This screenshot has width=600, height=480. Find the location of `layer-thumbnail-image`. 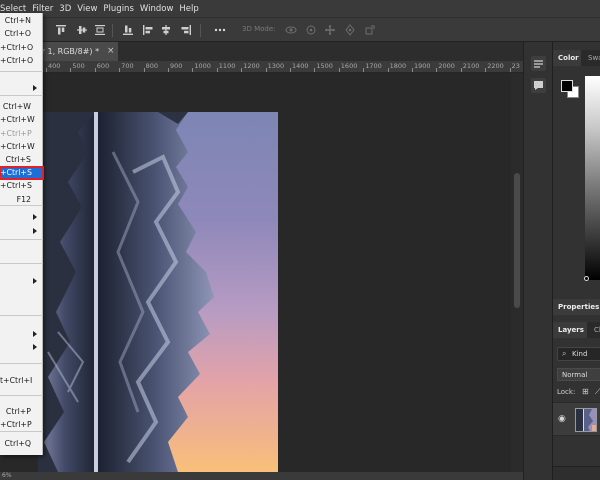

layer-thumbnail-image is located at coordinates (586, 420).